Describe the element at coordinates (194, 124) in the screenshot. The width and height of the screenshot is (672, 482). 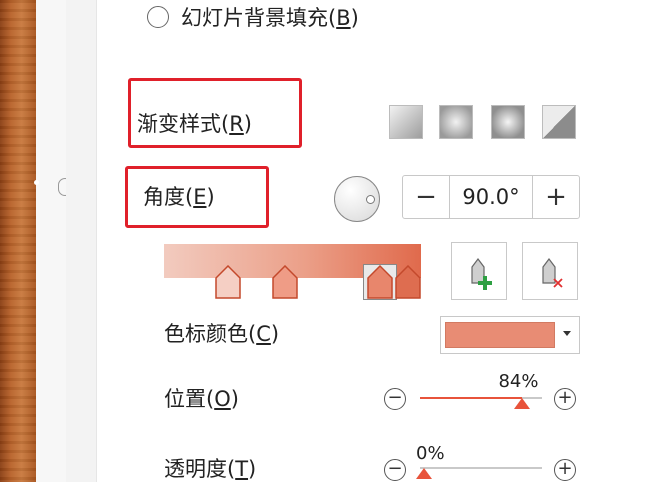
I see `gradient-style-label: 渐变样式(R)` at that location.